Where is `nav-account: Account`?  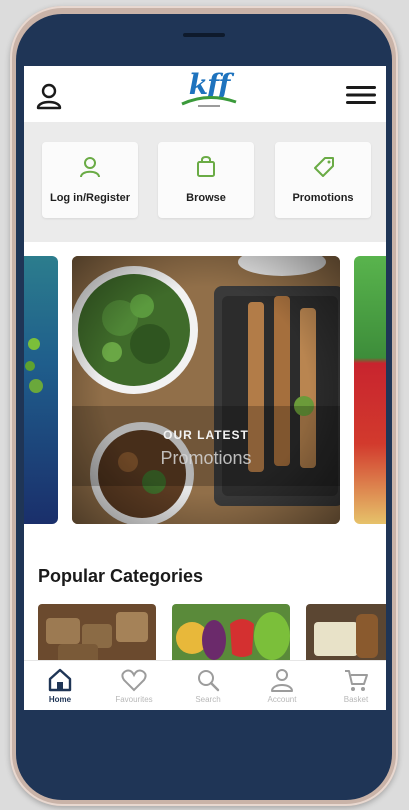
nav-account: Account is located at coordinates (282, 687).